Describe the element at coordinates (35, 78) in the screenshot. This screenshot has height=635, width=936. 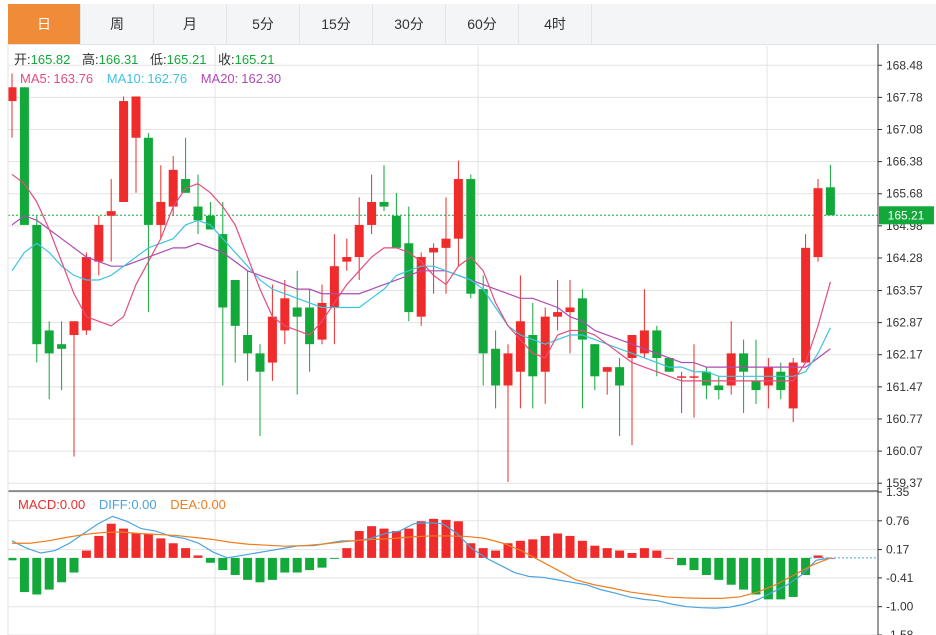
I see `ma5-label: MA5:` at that location.